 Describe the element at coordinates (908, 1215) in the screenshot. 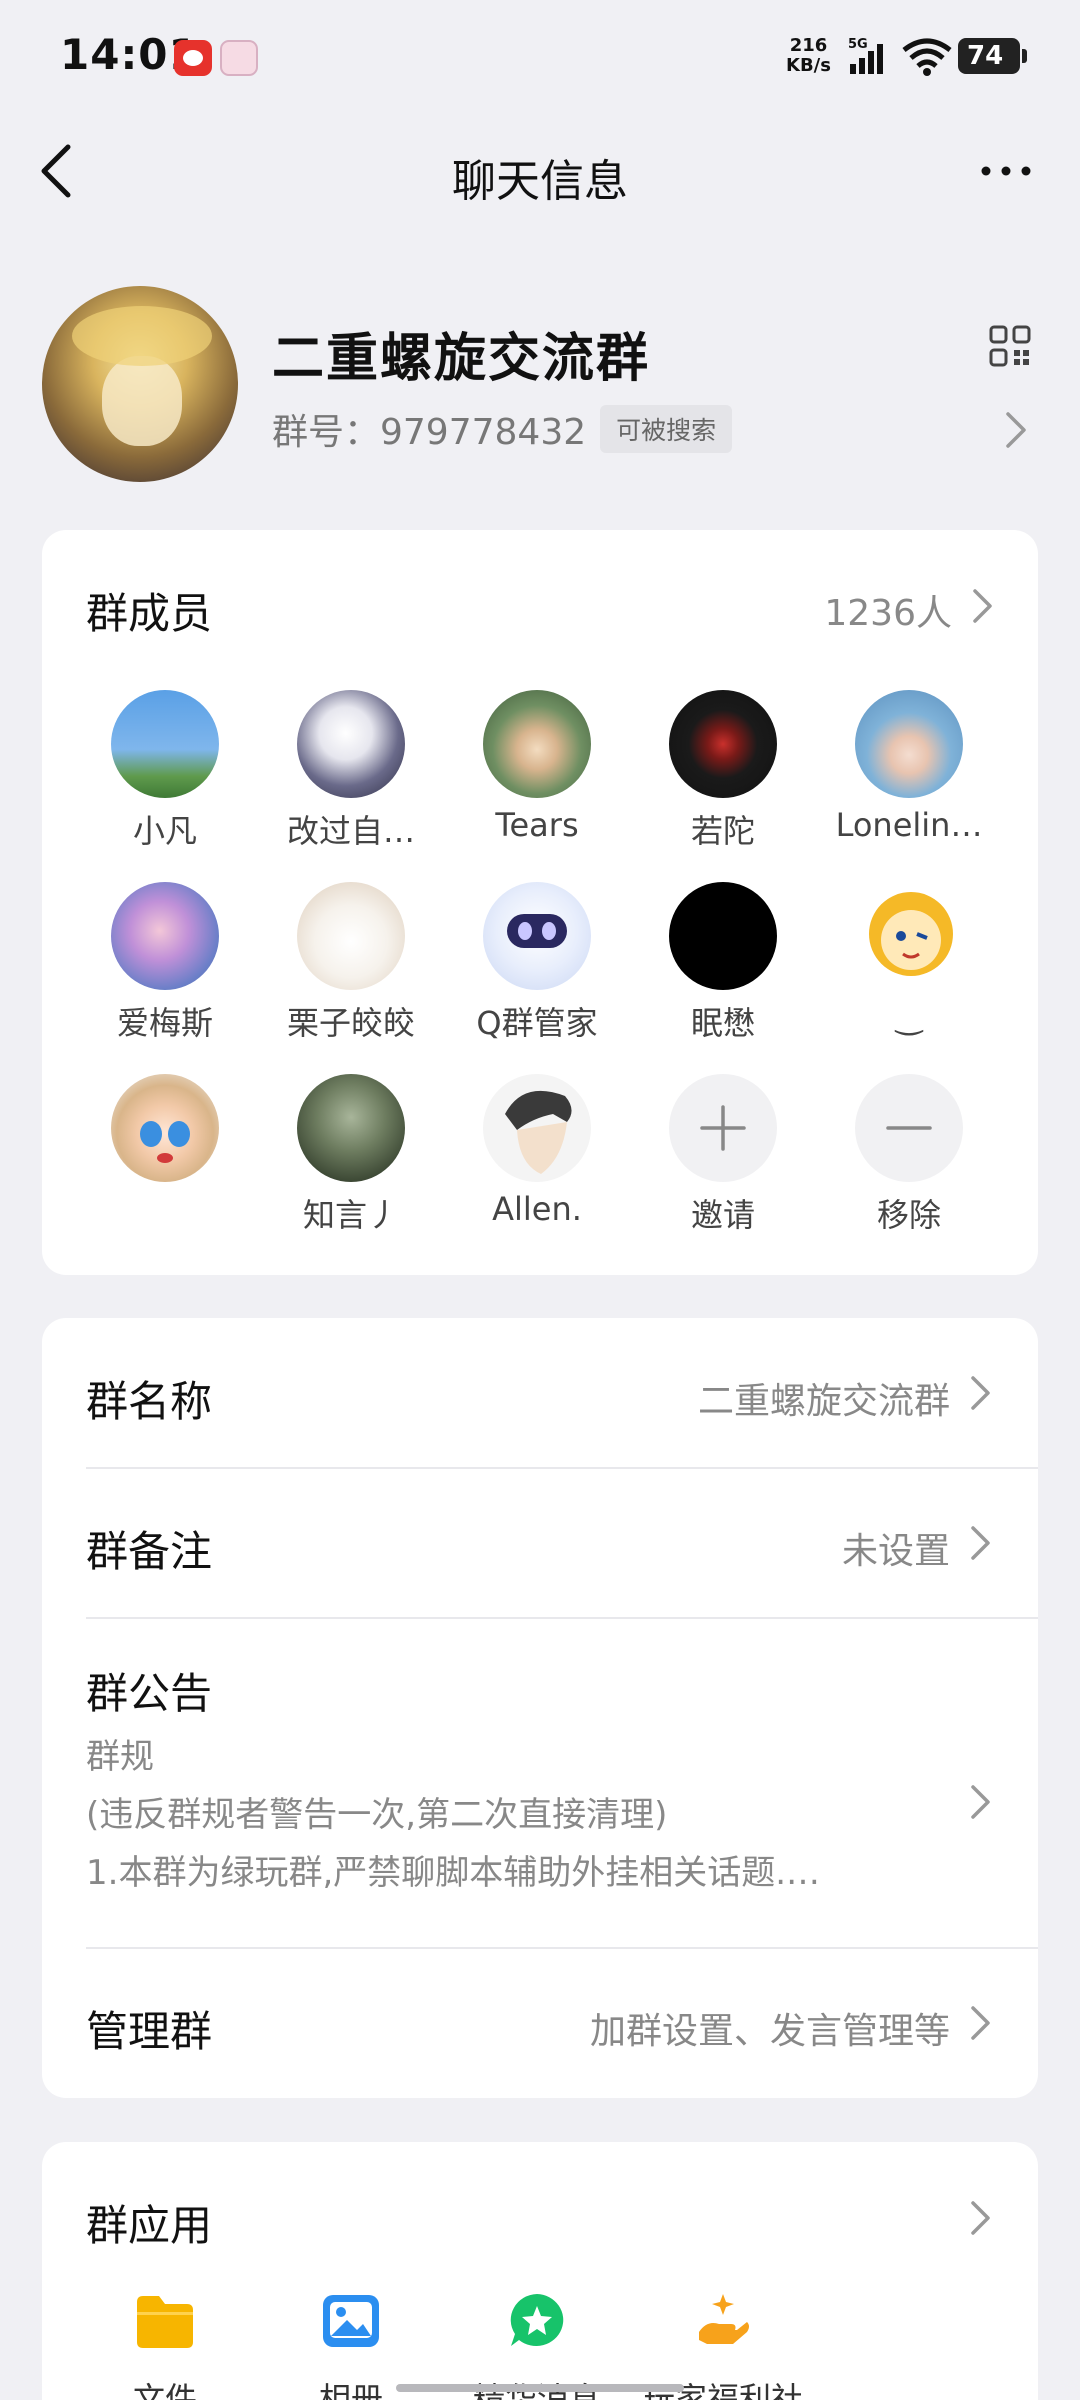

I see `remove-label: 移除` at that location.